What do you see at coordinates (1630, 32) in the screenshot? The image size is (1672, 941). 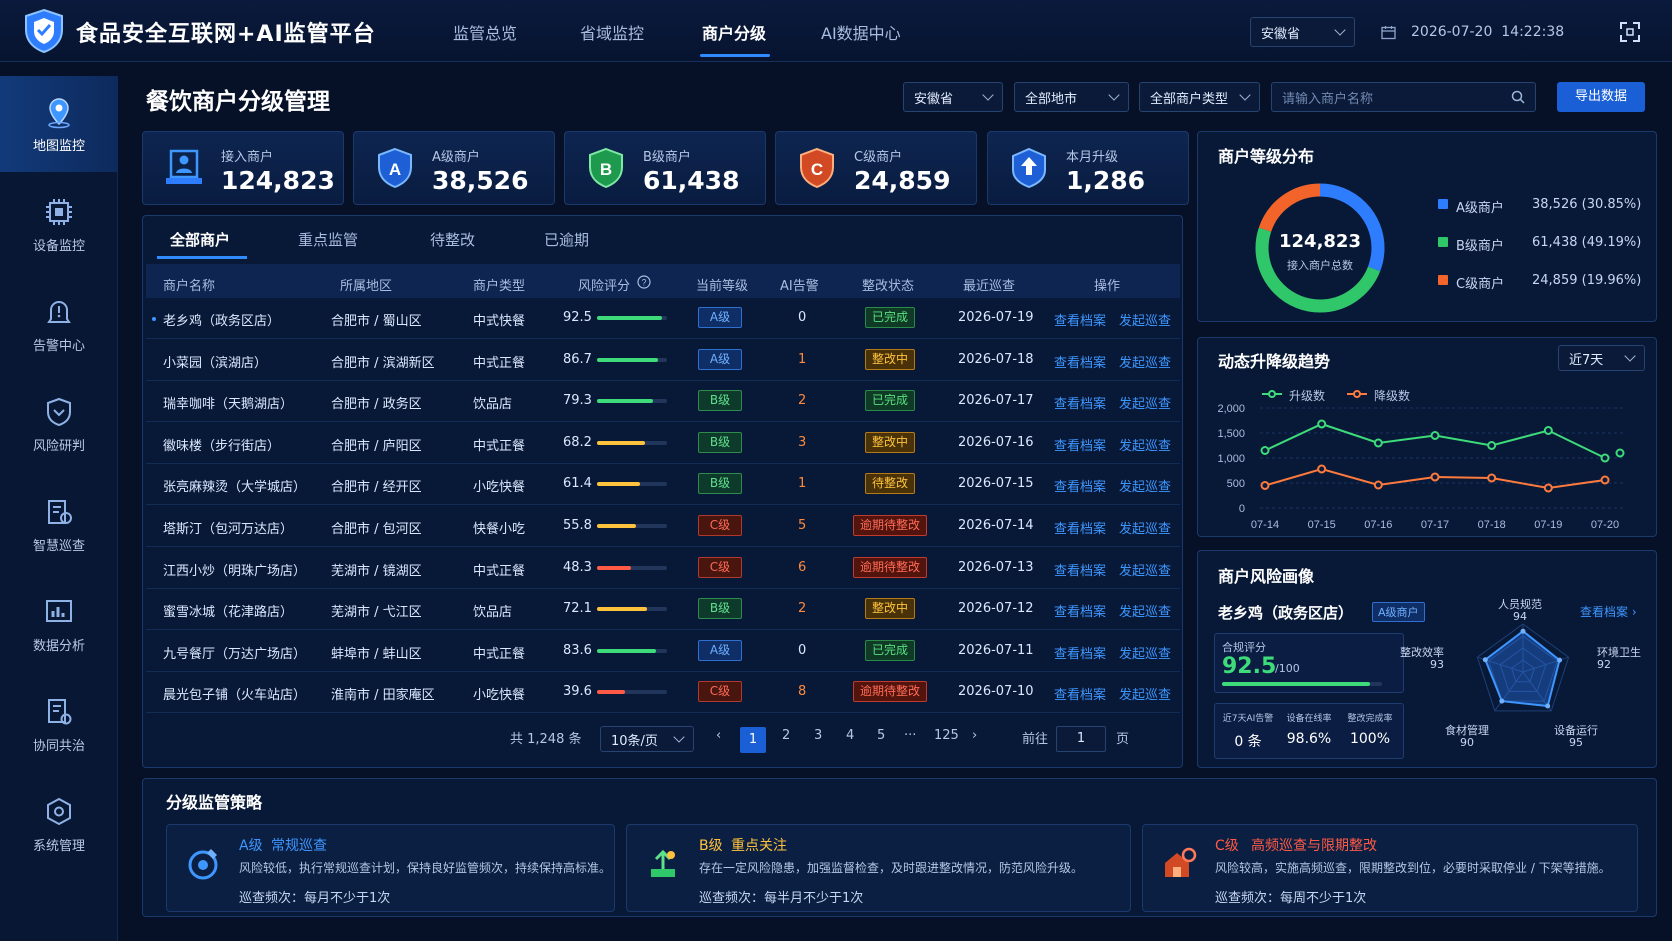 I see `fullscreen-icon` at bounding box center [1630, 32].